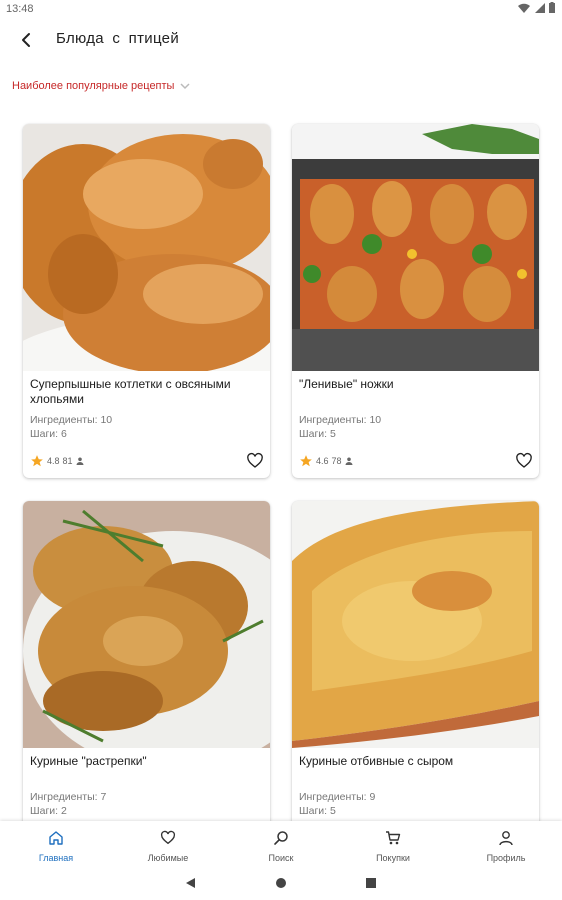 This screenshot has height=900, width=562. What do you see at coordinates (168, 858) in the screenshot?
I see `nav-label: Любимые` at bounding box center [168, 858].